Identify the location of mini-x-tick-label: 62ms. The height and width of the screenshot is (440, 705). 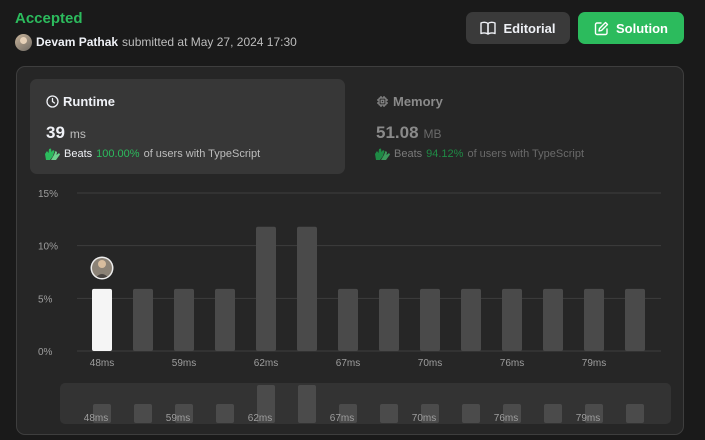
(260, 418).